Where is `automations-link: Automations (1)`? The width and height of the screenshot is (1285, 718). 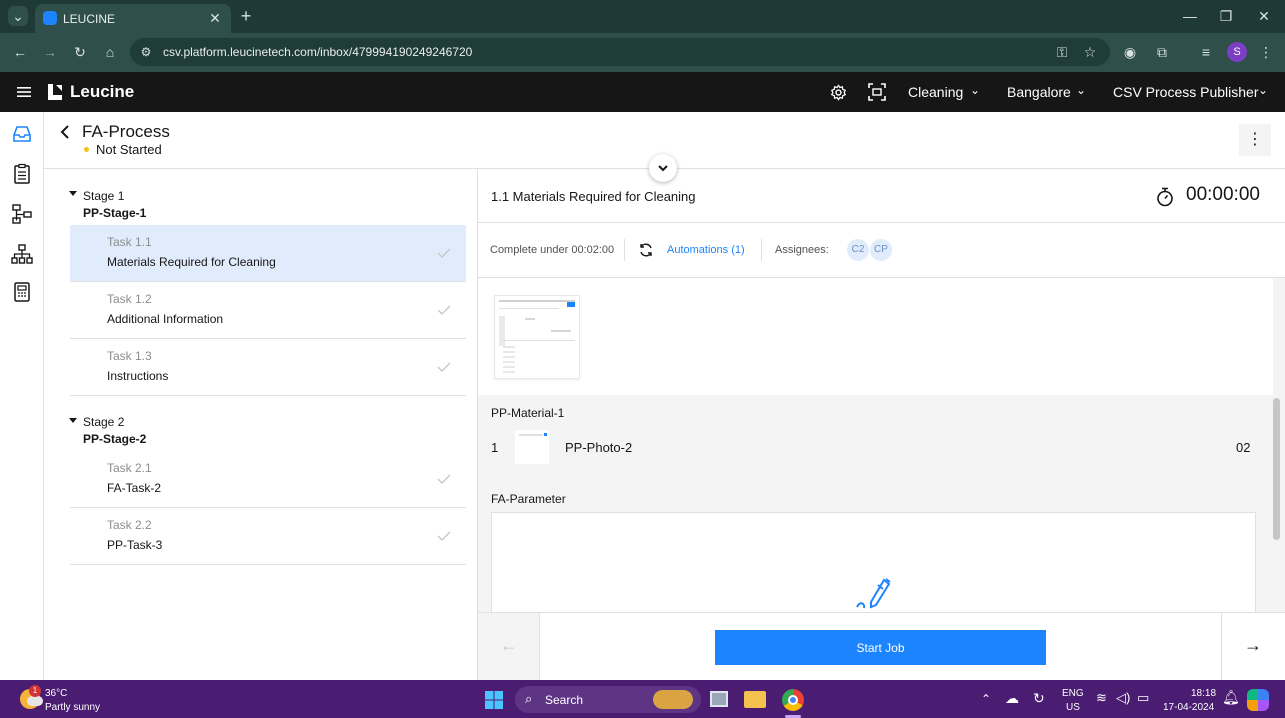
automations-link: Automations (1) is located at coordinates (706, 250).